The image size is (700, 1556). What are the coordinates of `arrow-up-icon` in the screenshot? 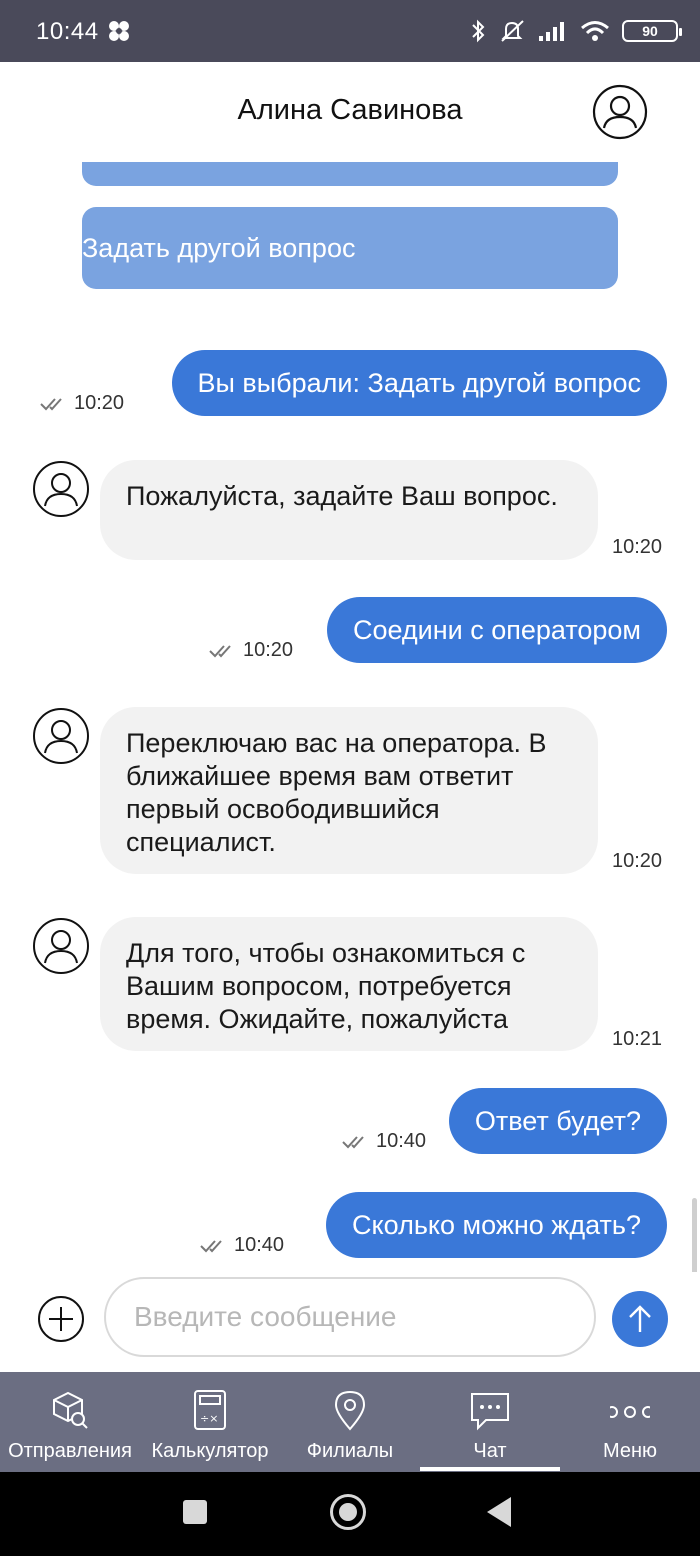 It's located at (640, 1318).